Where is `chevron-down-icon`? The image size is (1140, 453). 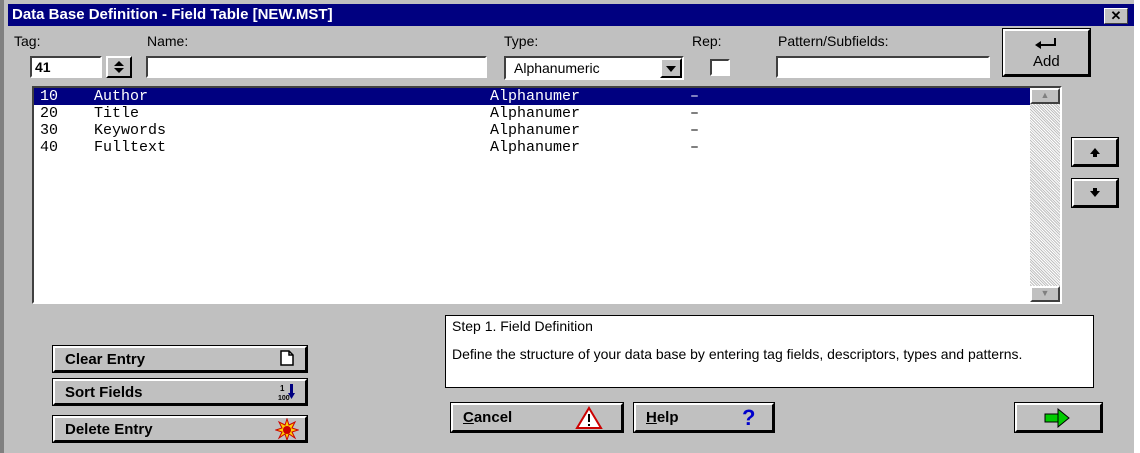
chevron-down-icon is located at coordinates (671, 69).